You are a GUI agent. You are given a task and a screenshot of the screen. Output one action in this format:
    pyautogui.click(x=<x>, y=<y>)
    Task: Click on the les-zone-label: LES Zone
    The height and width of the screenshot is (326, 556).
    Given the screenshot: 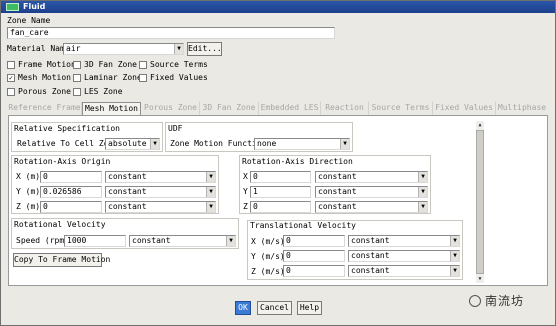 What is the action you would take?
    pyautogui.click(x=103, y=91)
    